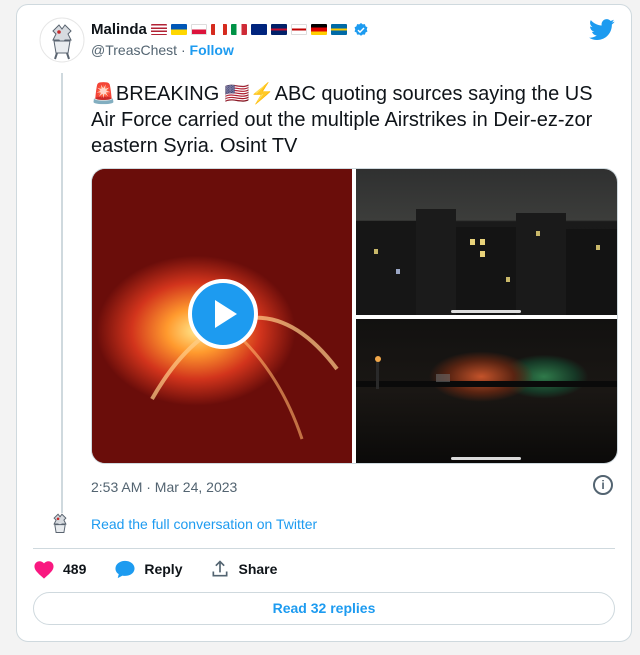 This screenshot has height=655, width=640. Describe the element at coordinates (212, 50) in the screenshot. I see `follow-button: Follow` at that location.